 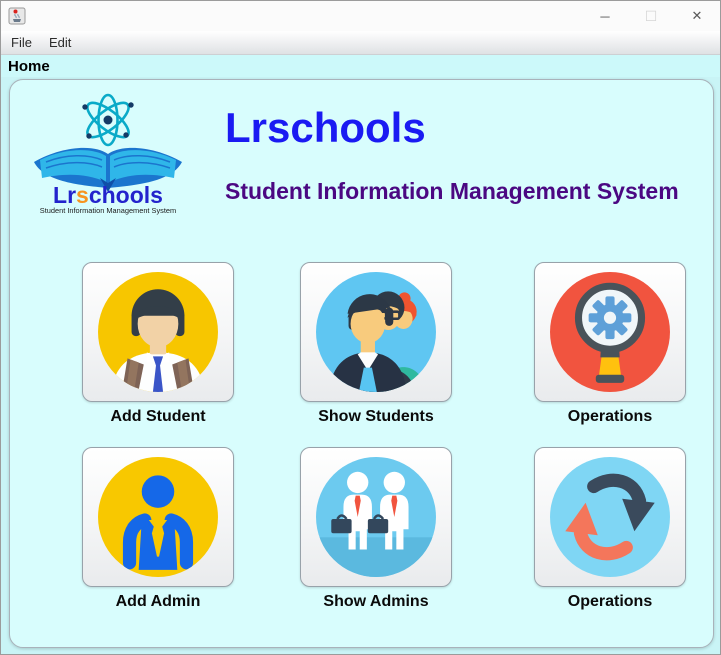 I want to click on logo-brand-text: Lrschools, so click(x=108, y=195).